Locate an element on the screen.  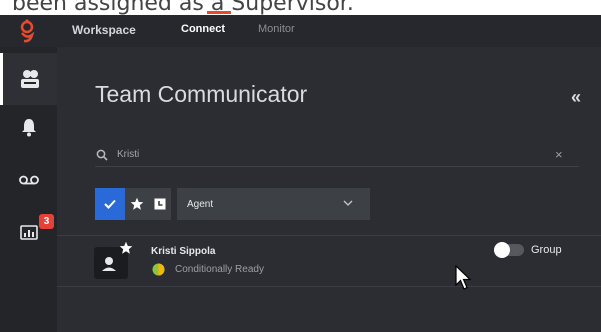
type-filter-select: Agent is located at coordinates (273, 204).